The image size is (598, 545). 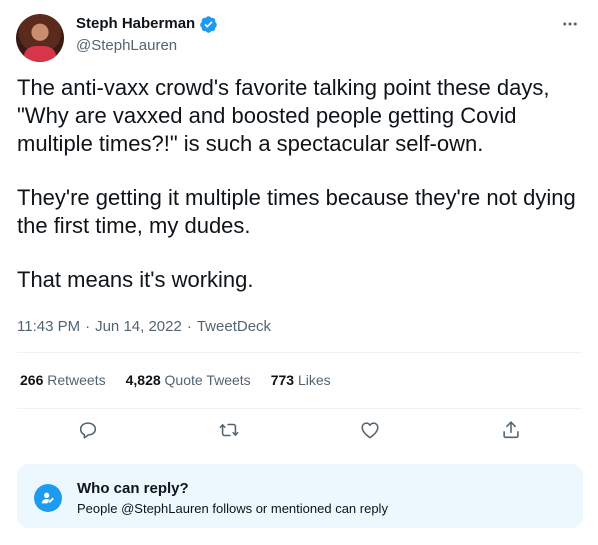 I want to click on likes-count: 773, so click(x=282, y=380).